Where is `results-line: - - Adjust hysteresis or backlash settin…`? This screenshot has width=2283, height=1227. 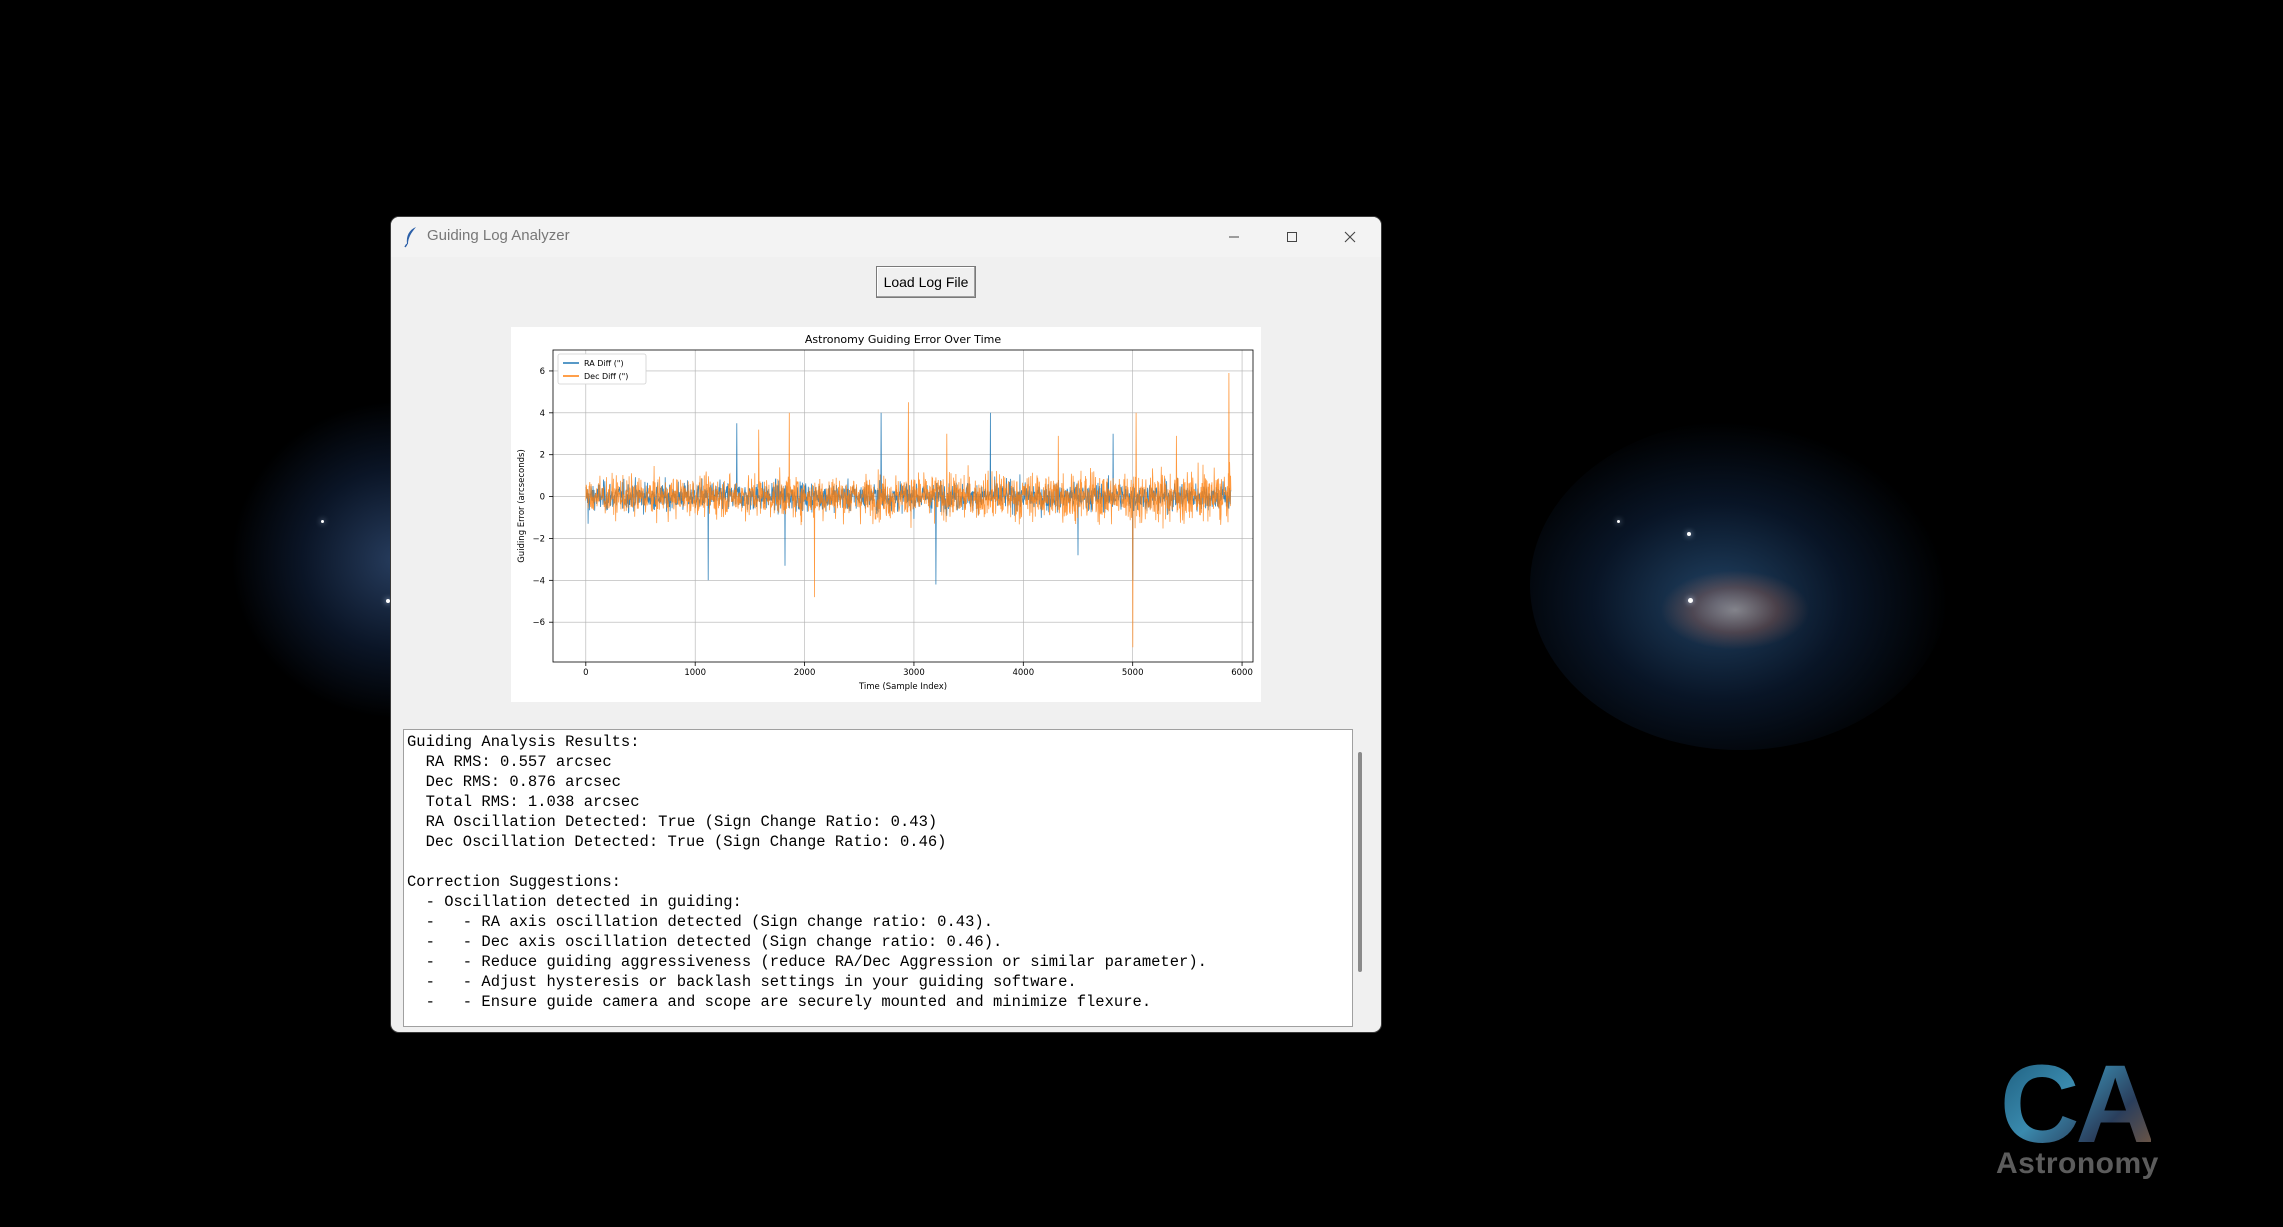 results-line: - - Adjust hysteresis or backlash settin… is located at coordinates (742, 982).